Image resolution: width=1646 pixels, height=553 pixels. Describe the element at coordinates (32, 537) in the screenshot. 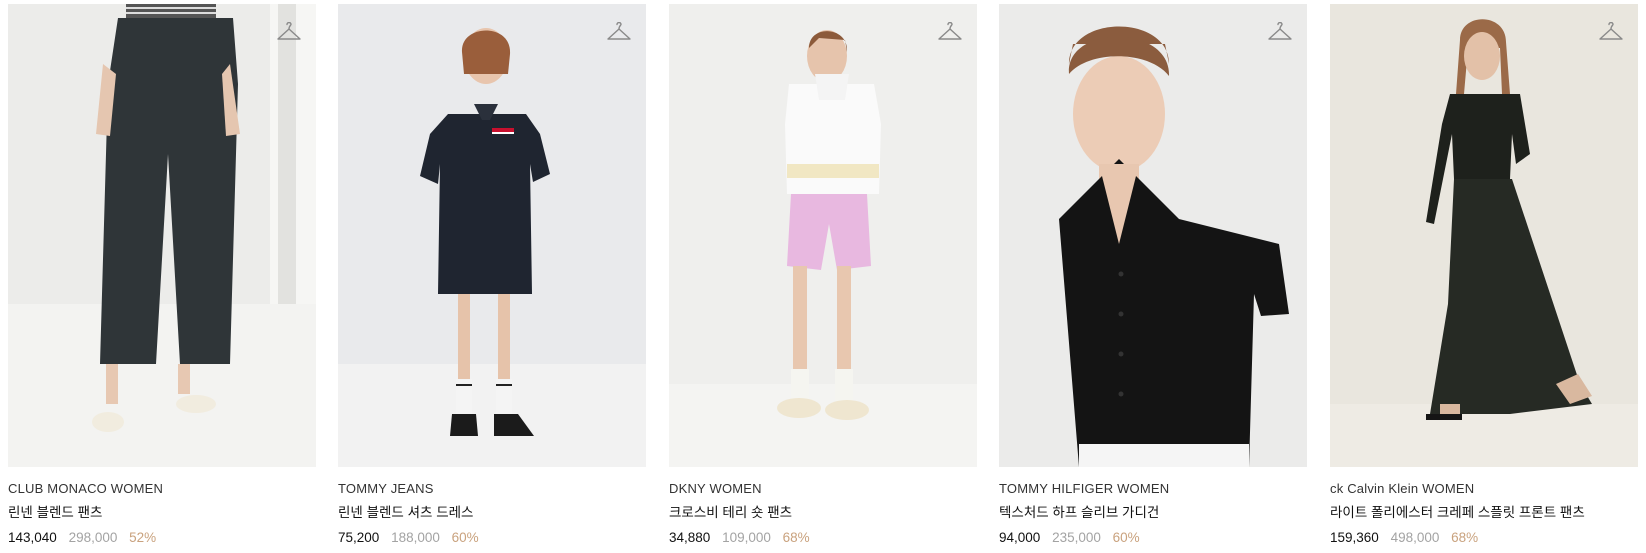

I see `sale-price: 143,040` at that location.